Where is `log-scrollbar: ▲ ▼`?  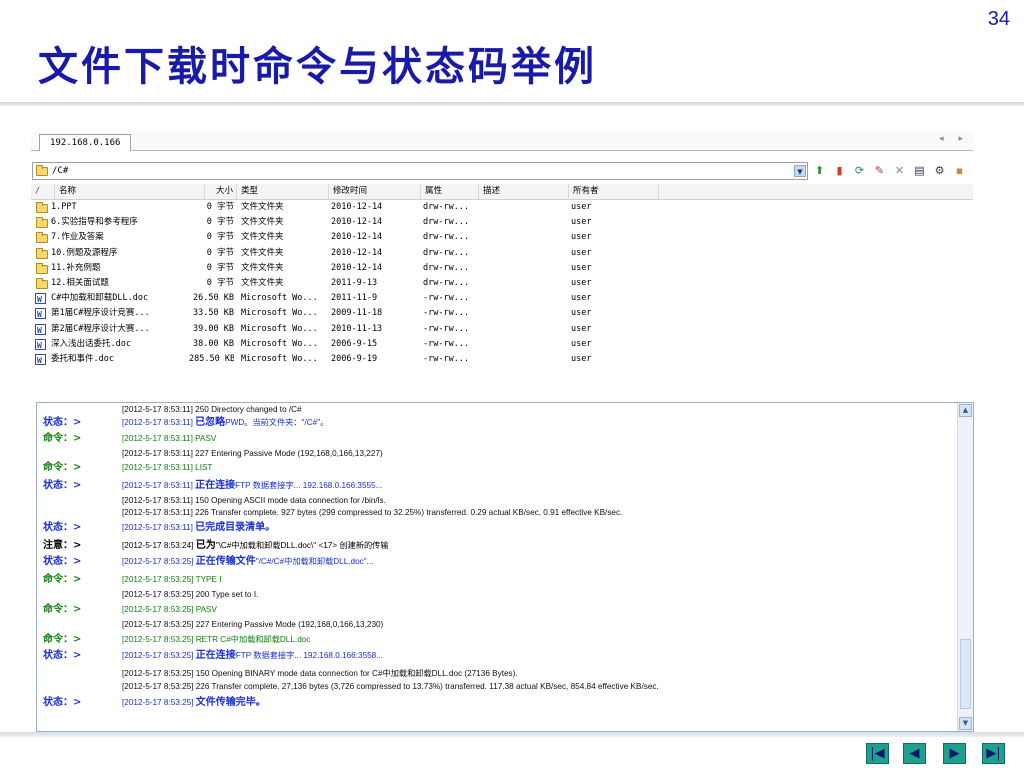 log-scrollbar: ▲ ▼ is located at coordinates (965, 567).